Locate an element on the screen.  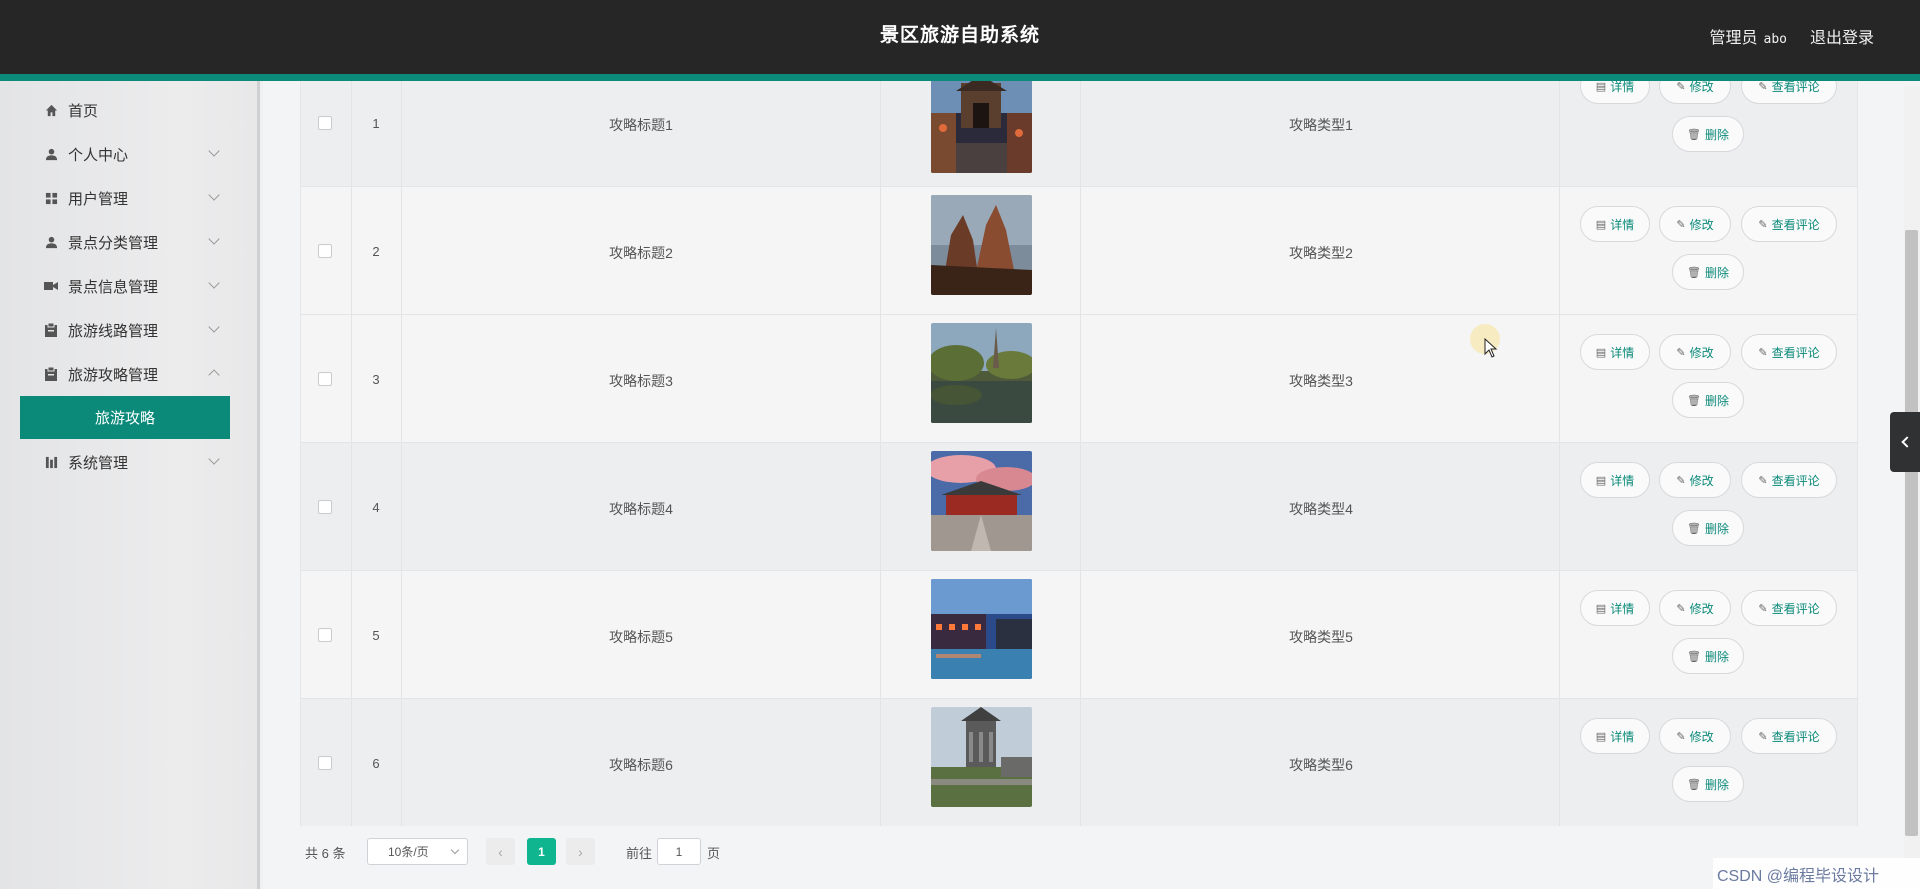
row-index: 2 is located at coordinates (376, 251).